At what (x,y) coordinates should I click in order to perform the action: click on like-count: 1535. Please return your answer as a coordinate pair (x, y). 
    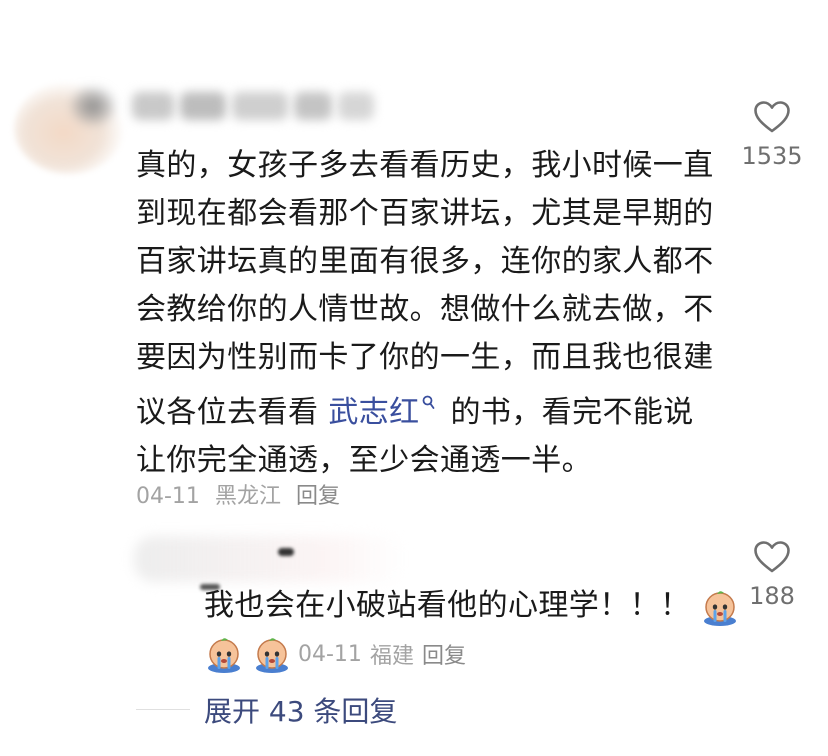
    Looking at the image, I should click on (772, 156).